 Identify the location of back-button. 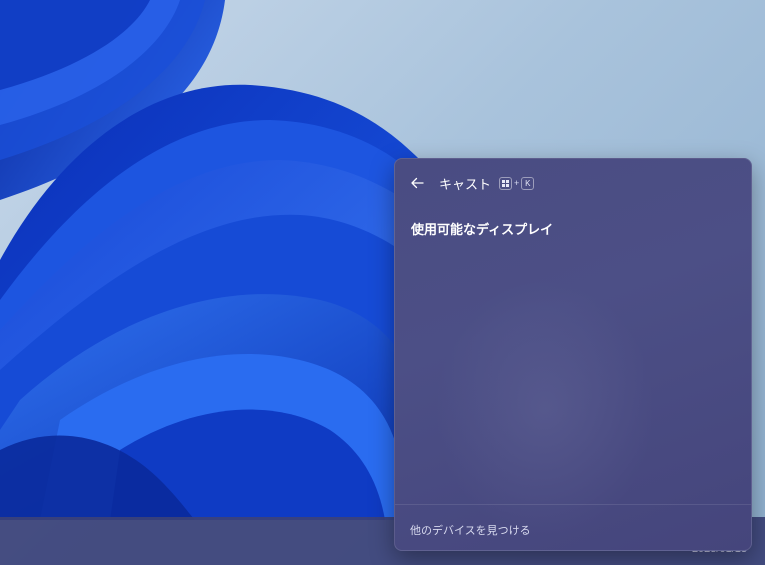
(417, 183).